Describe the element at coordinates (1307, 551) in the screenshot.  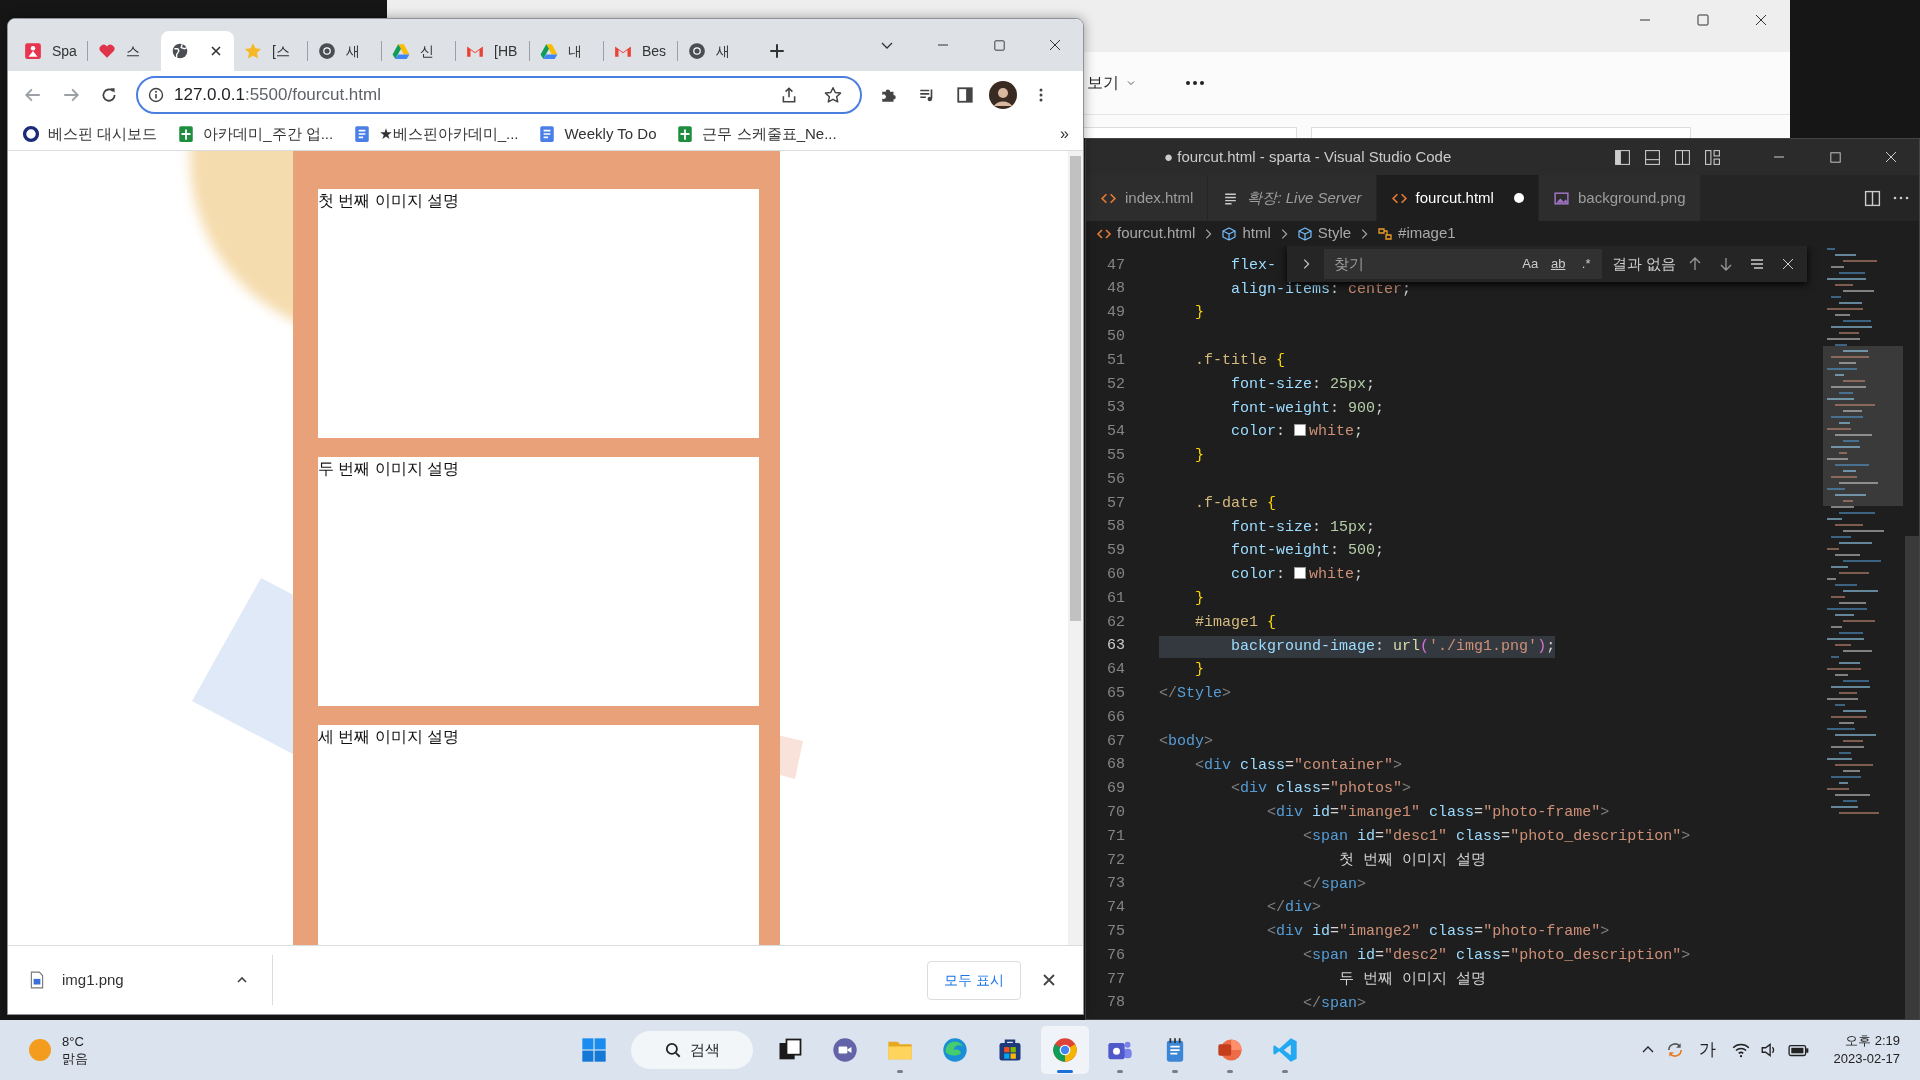
I see `code-line: font-weight: 500;` at that location.